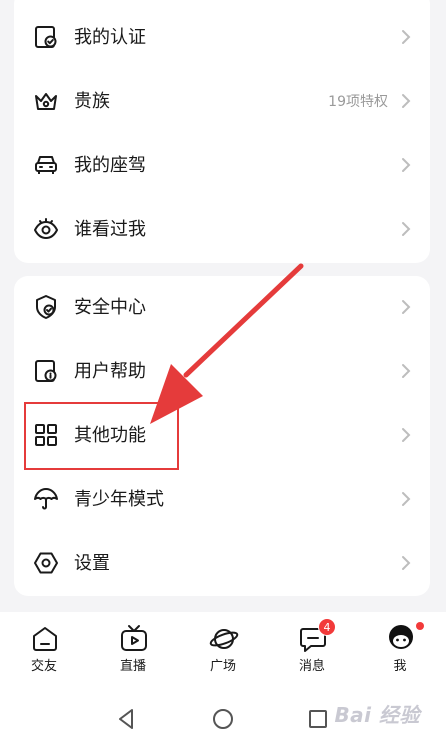  I want to click on tab-me: 我, so click(400, 653).